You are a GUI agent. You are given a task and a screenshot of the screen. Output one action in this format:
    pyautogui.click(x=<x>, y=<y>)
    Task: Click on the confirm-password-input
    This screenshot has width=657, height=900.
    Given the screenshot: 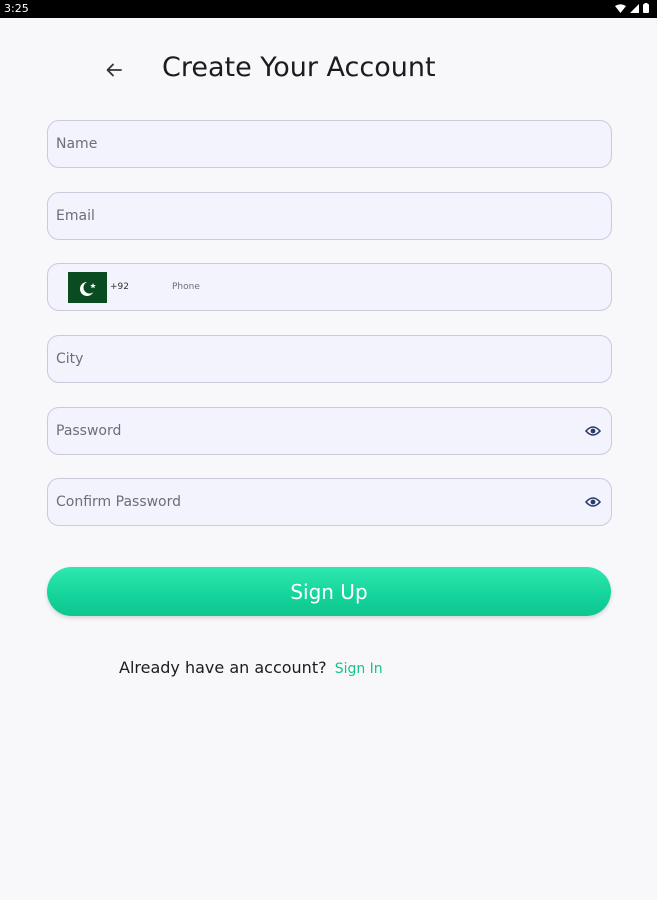 What is the action you would take?
    pyautogui.click(x=316, y=502)
    